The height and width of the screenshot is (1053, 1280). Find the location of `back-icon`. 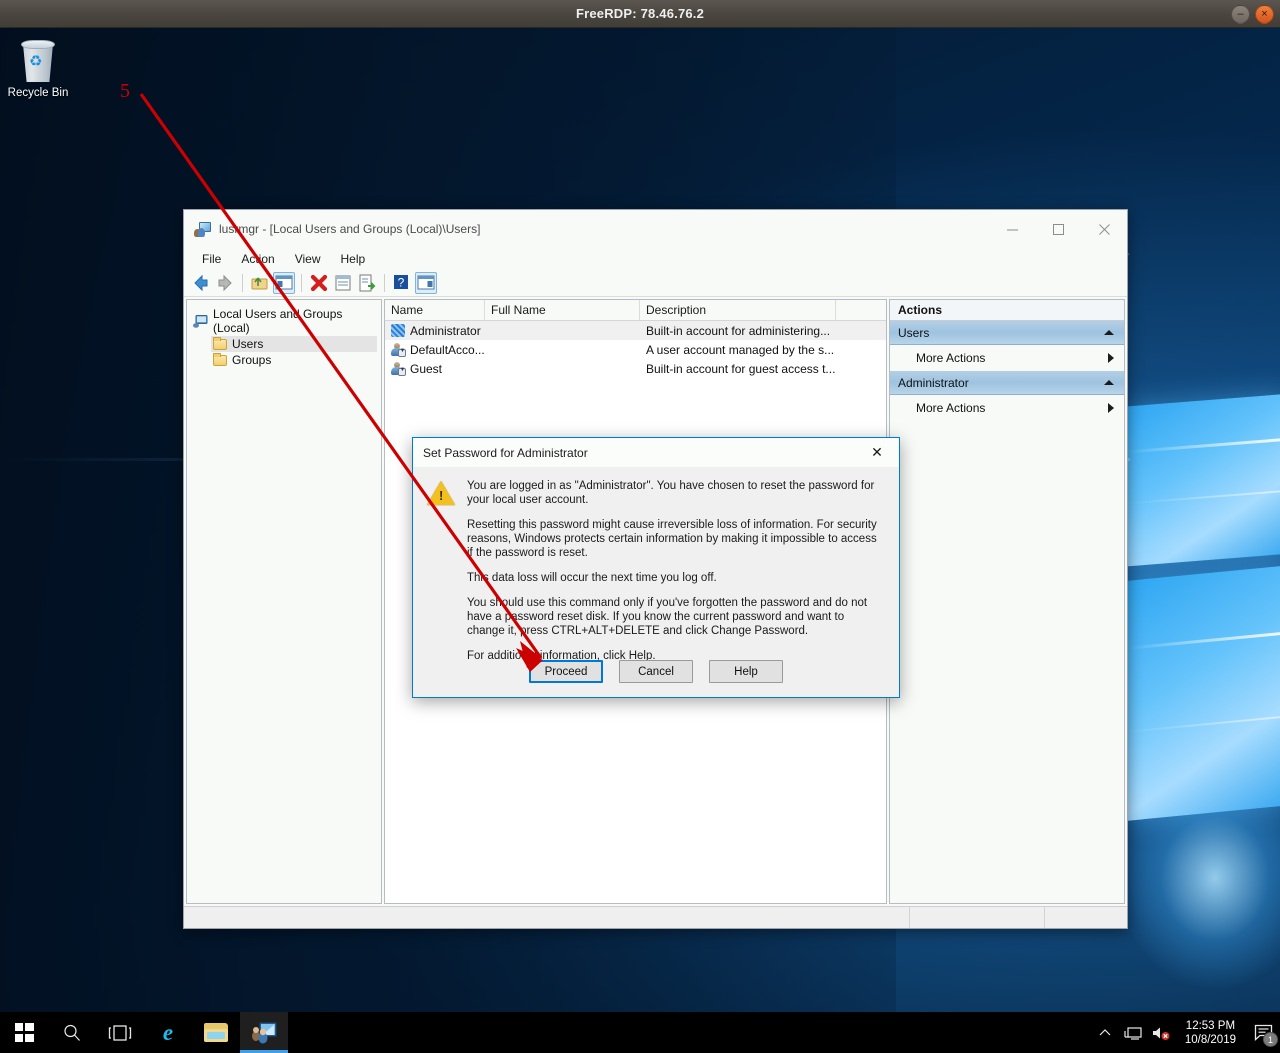

back-icon is located at coordinates (201, 283).